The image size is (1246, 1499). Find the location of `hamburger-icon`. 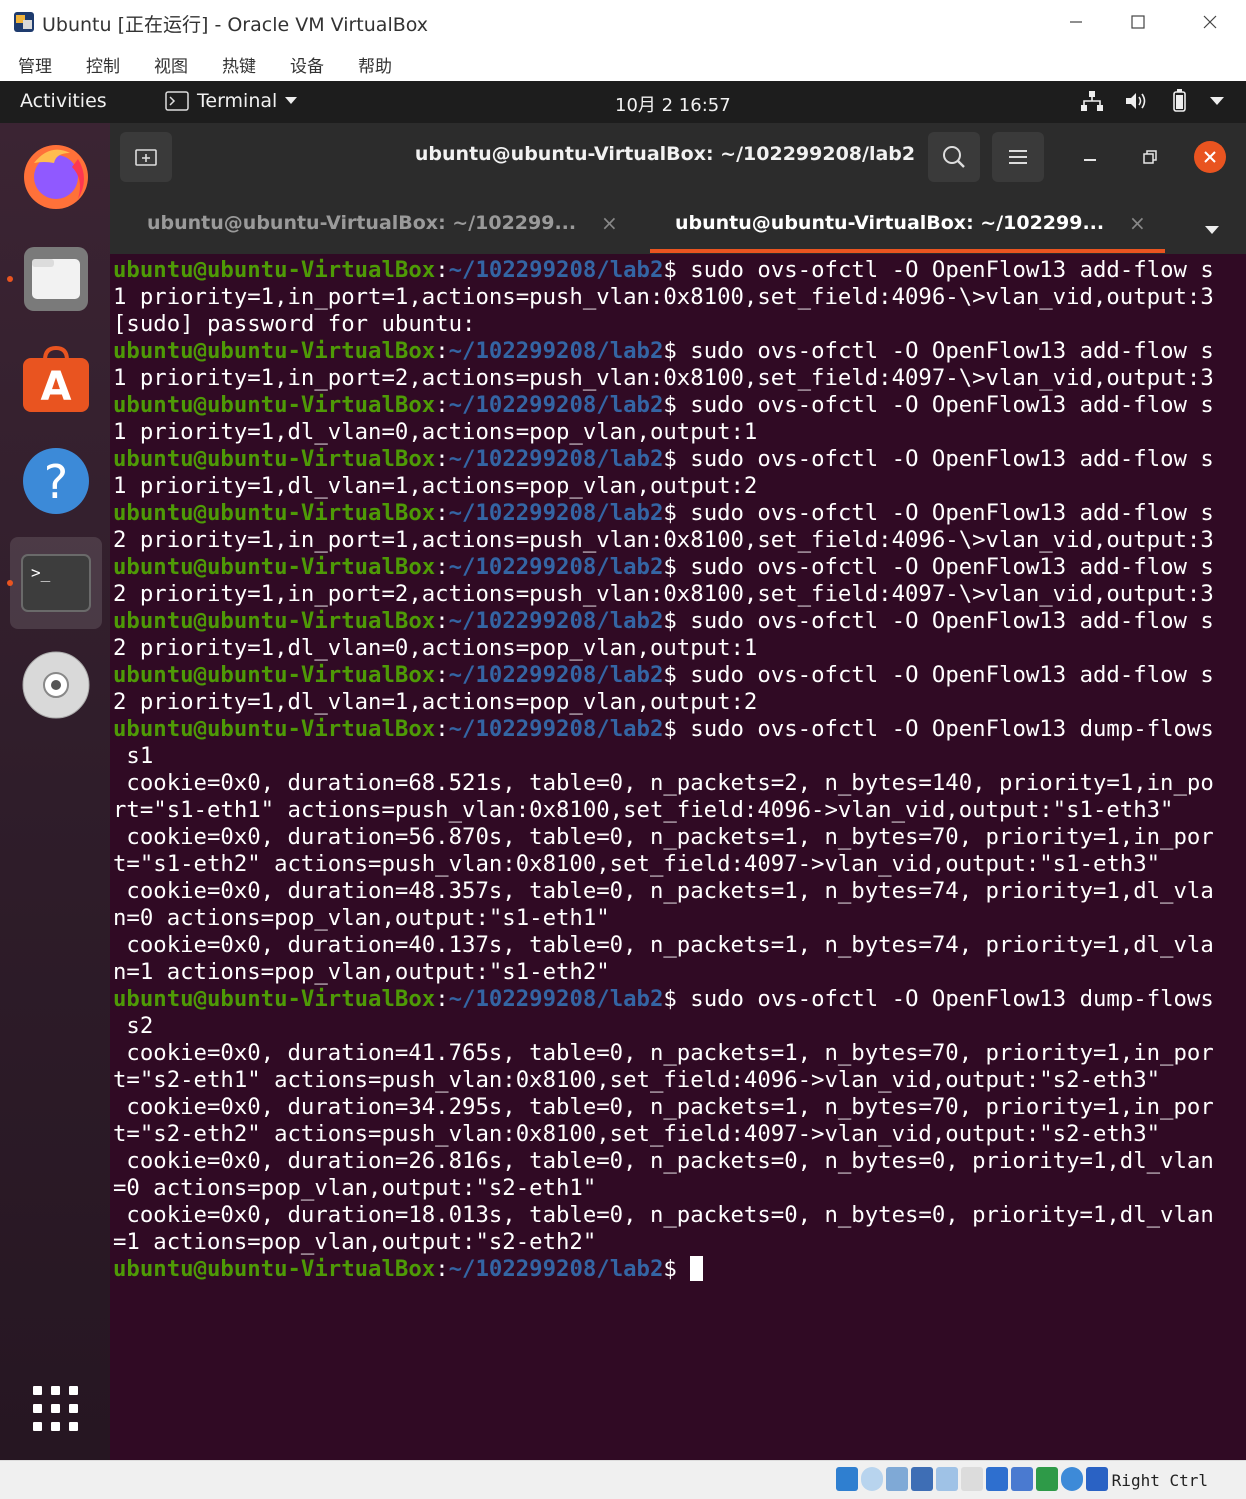

hamburger-icon is located at coordinates (1018, 157).